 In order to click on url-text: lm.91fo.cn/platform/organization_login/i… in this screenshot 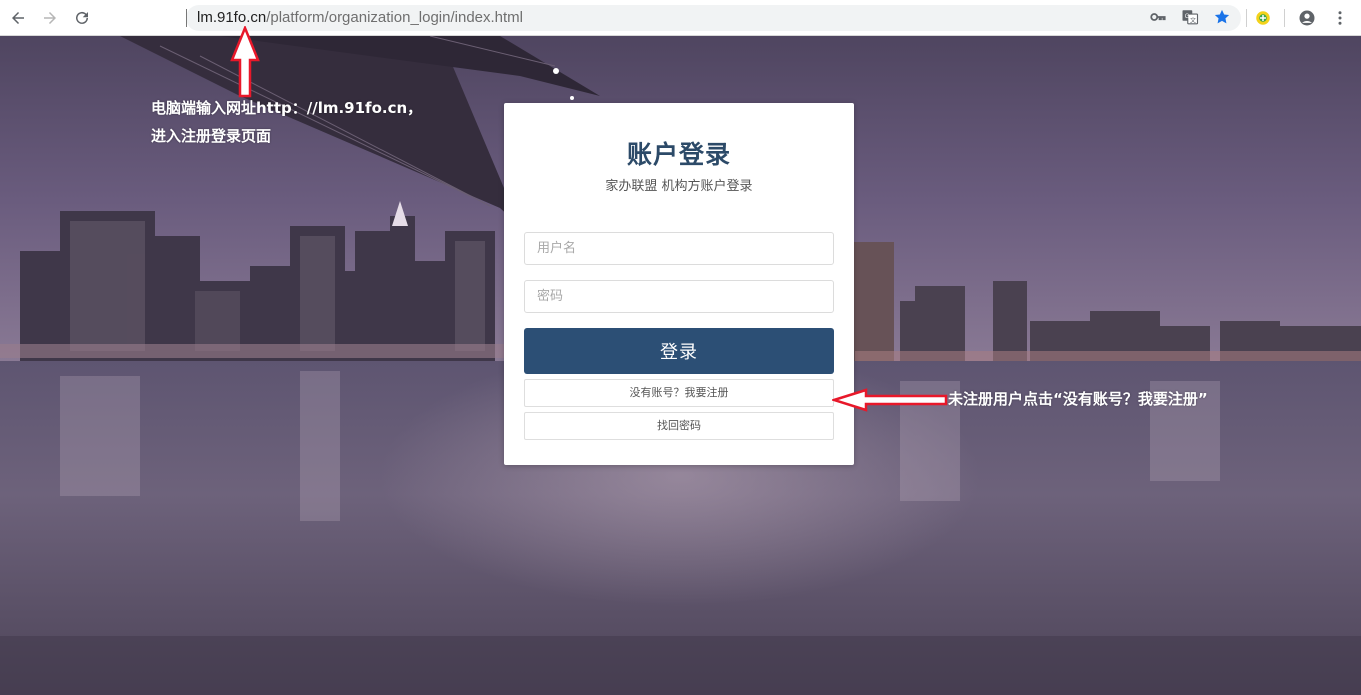, I will do `click(360, 18)`.